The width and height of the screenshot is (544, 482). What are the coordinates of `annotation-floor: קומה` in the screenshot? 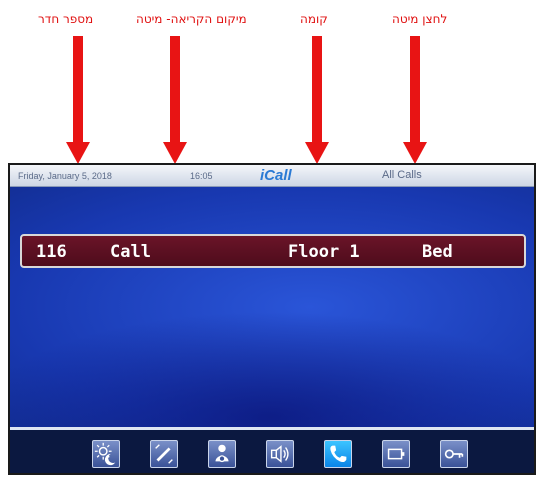 It's located at (314, 19).